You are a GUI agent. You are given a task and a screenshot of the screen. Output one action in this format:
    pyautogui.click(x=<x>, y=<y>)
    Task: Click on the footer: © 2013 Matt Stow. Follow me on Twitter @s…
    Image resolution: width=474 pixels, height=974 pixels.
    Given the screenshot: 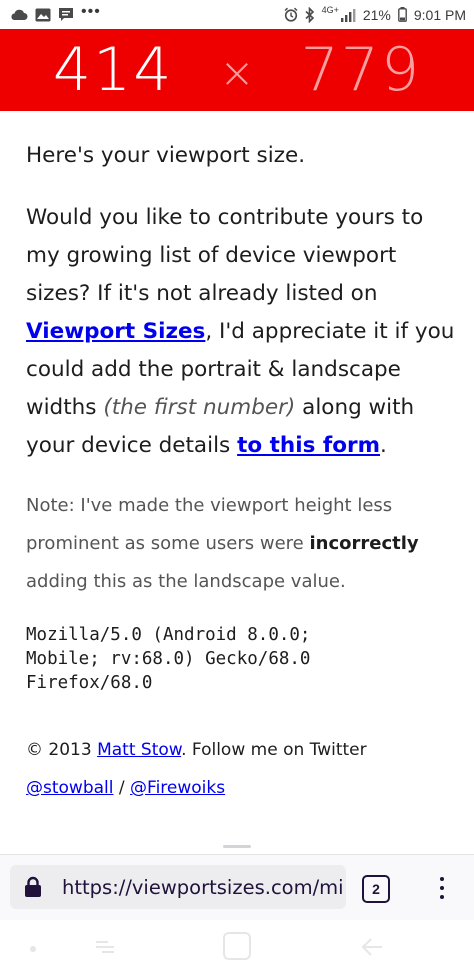 What is the action you would take?
    pyautogui.click(x=241, y=769)
    